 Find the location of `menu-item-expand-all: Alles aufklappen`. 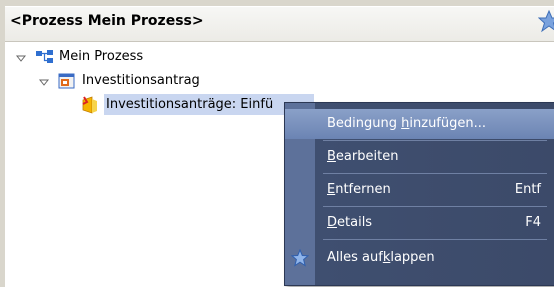

menu-item-expand-all: Alles aufklappen is located at coordinates (419, 258).